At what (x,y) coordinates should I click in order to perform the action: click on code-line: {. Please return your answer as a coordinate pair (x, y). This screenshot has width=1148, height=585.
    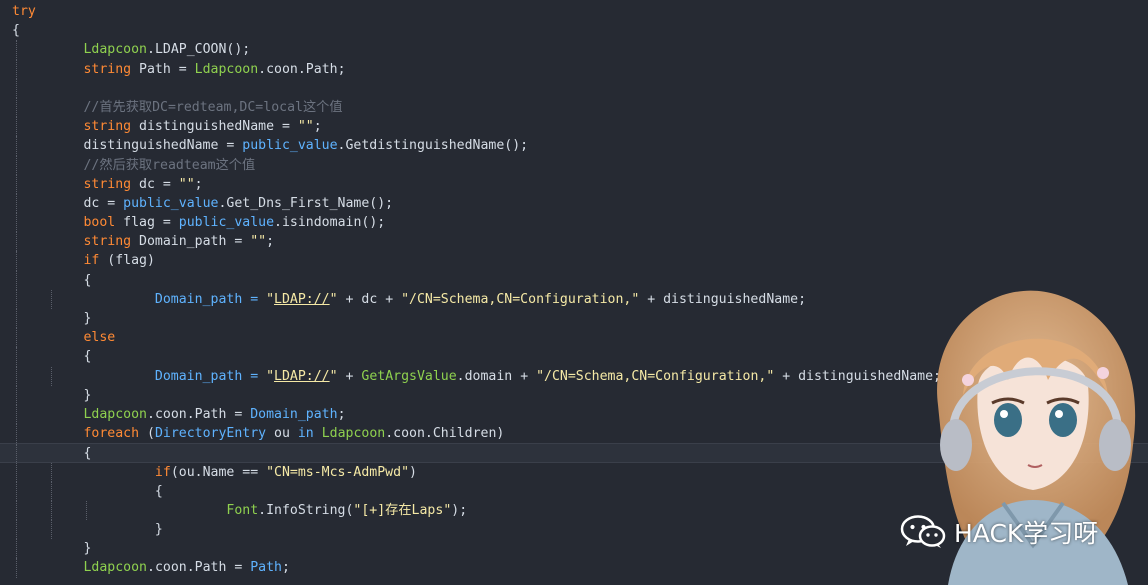
    Looking at the image, I should click on (574, 30).